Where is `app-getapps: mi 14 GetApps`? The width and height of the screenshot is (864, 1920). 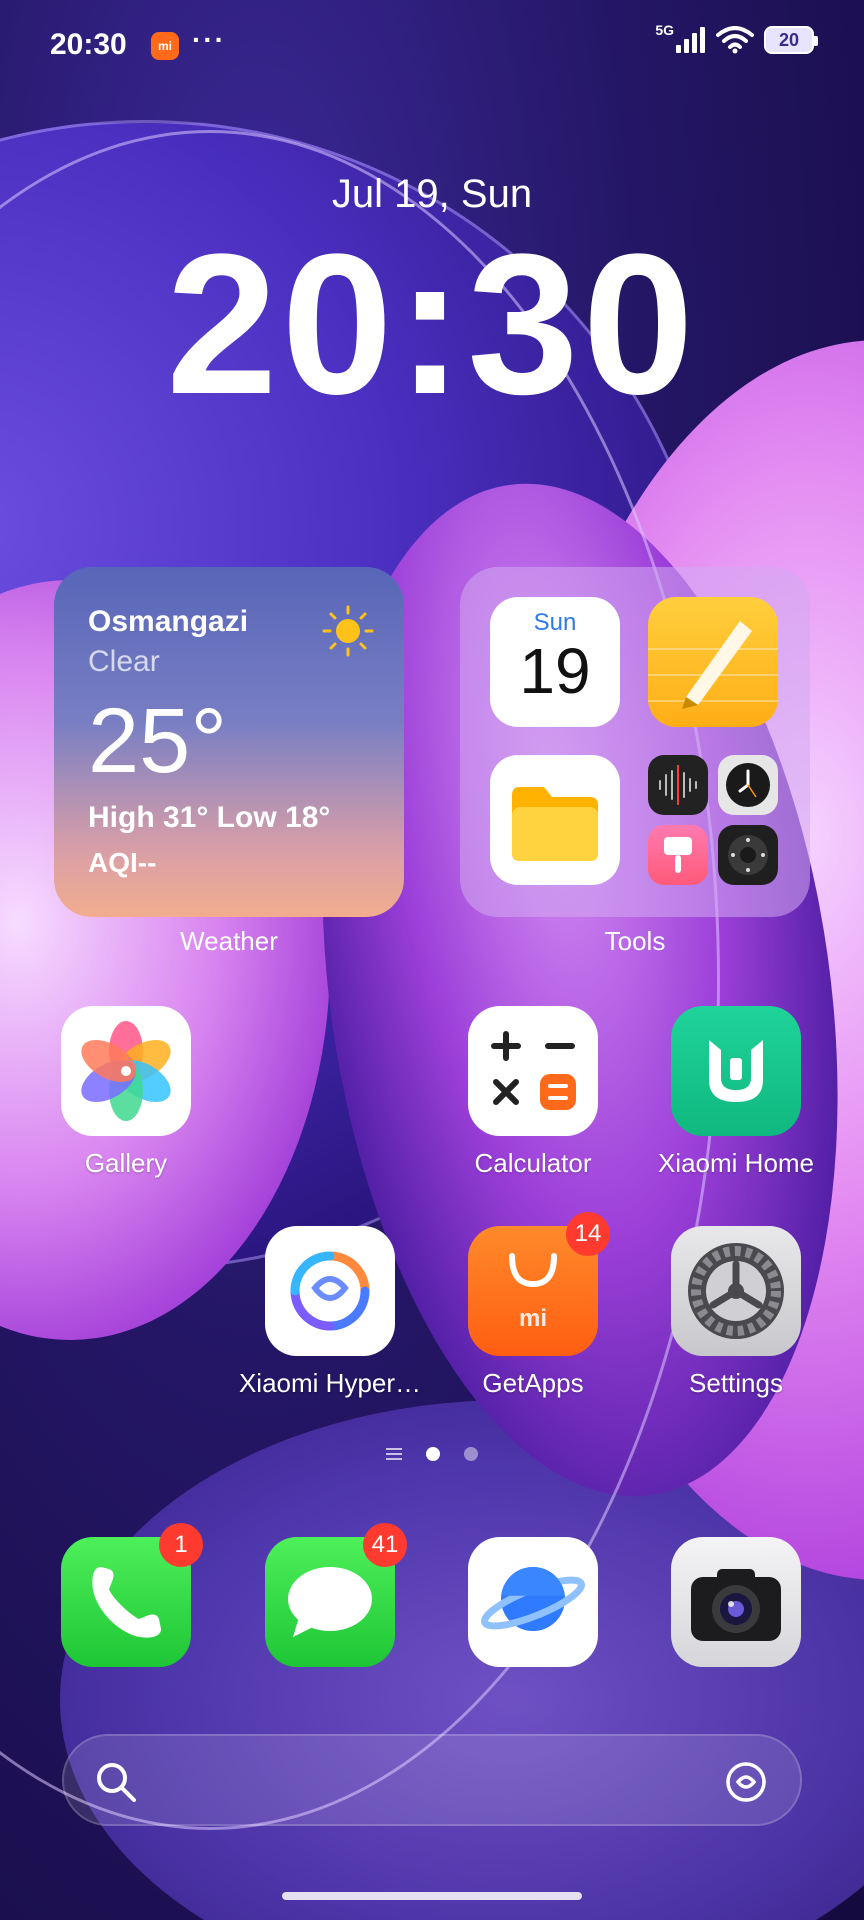
app-getapps: mi 14 GetApps is located at coordinates (533, 1305).